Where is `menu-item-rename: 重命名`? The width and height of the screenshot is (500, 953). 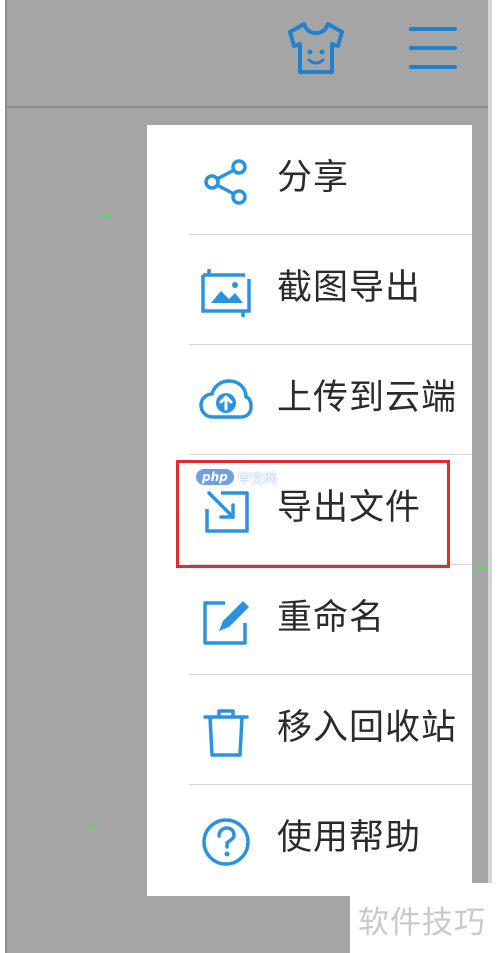 menu-item-rename: 重命名 is located at coordinates (309, 620).